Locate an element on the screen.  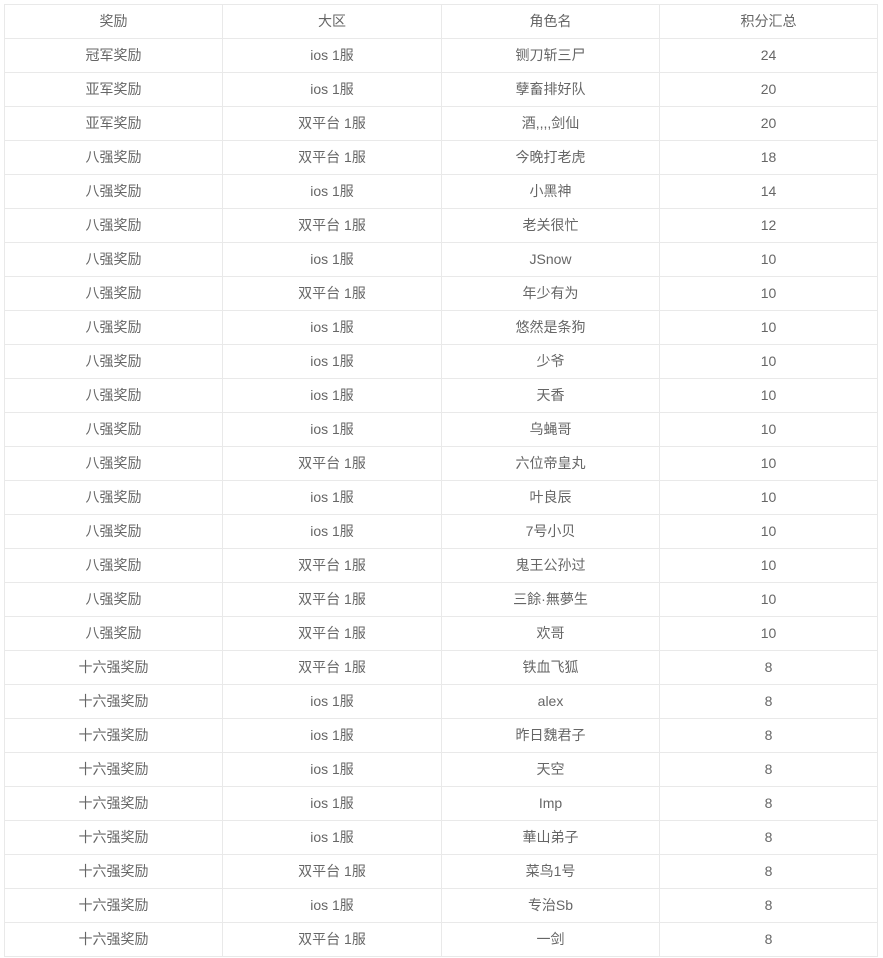
table-row: 八强奖励 双平台 1服 六位帝皇丸 10 is located at coordinates (441, 463).